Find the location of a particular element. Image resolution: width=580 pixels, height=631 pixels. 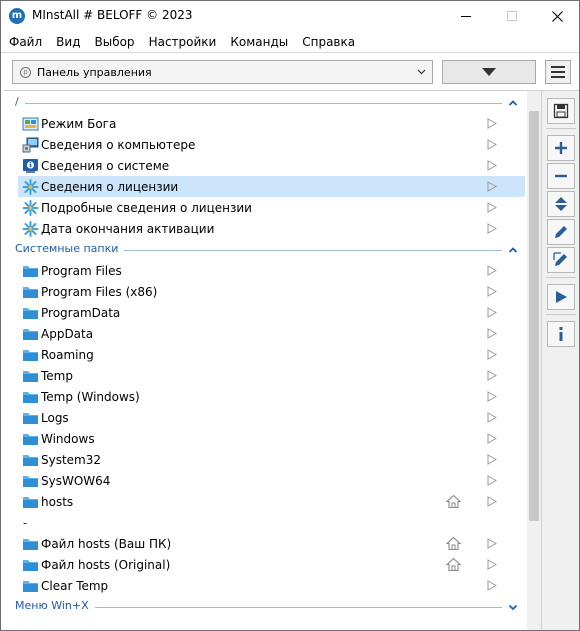

group-header: Системные папки is located at coordinates (265, 250).